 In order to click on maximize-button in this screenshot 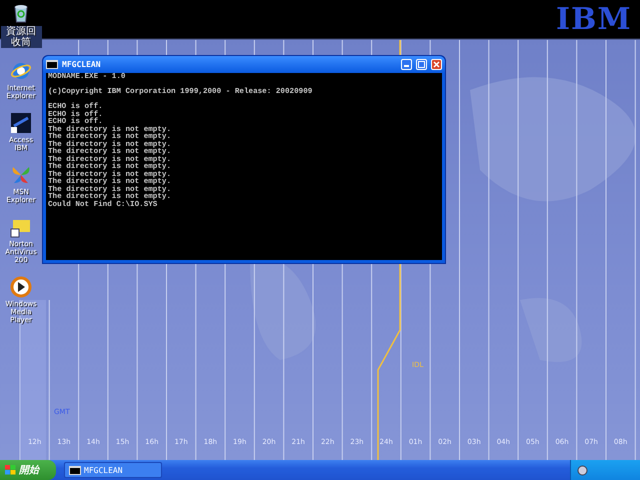, I will do `click(421, 64)`.